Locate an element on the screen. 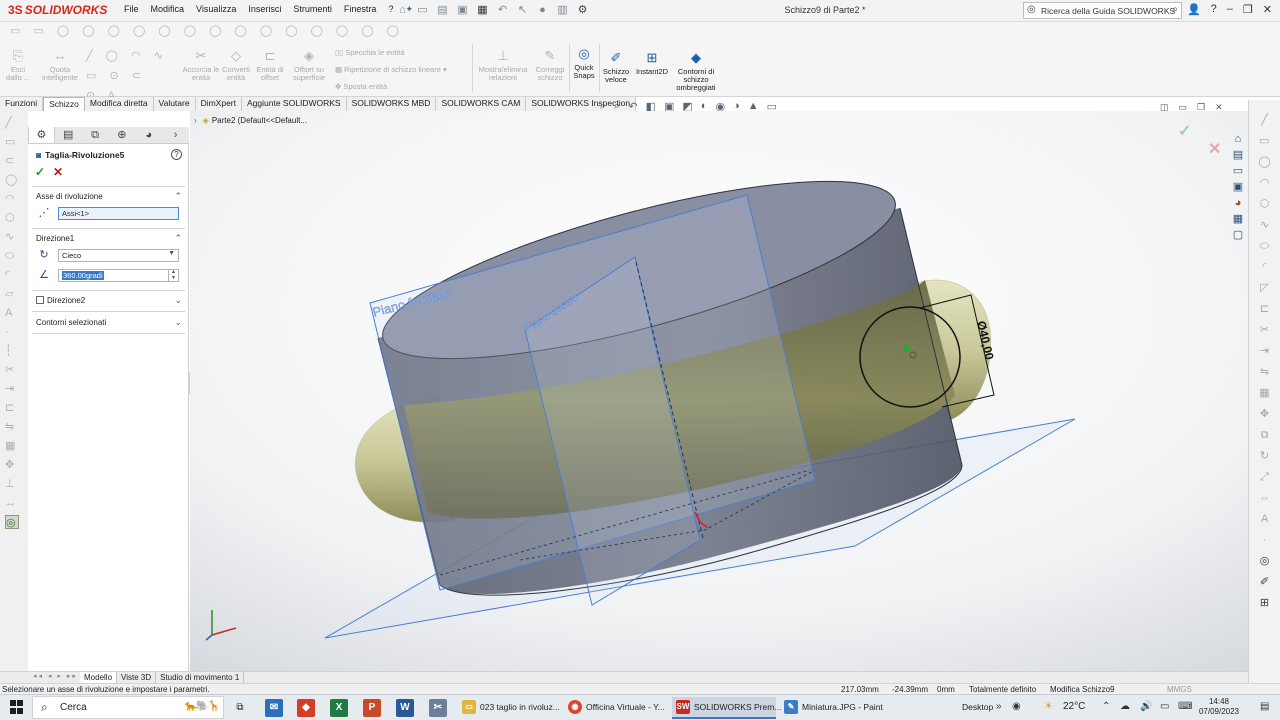  quick-snaps-button: ◎ Quick Snaps is located at coordinates (584, 63).